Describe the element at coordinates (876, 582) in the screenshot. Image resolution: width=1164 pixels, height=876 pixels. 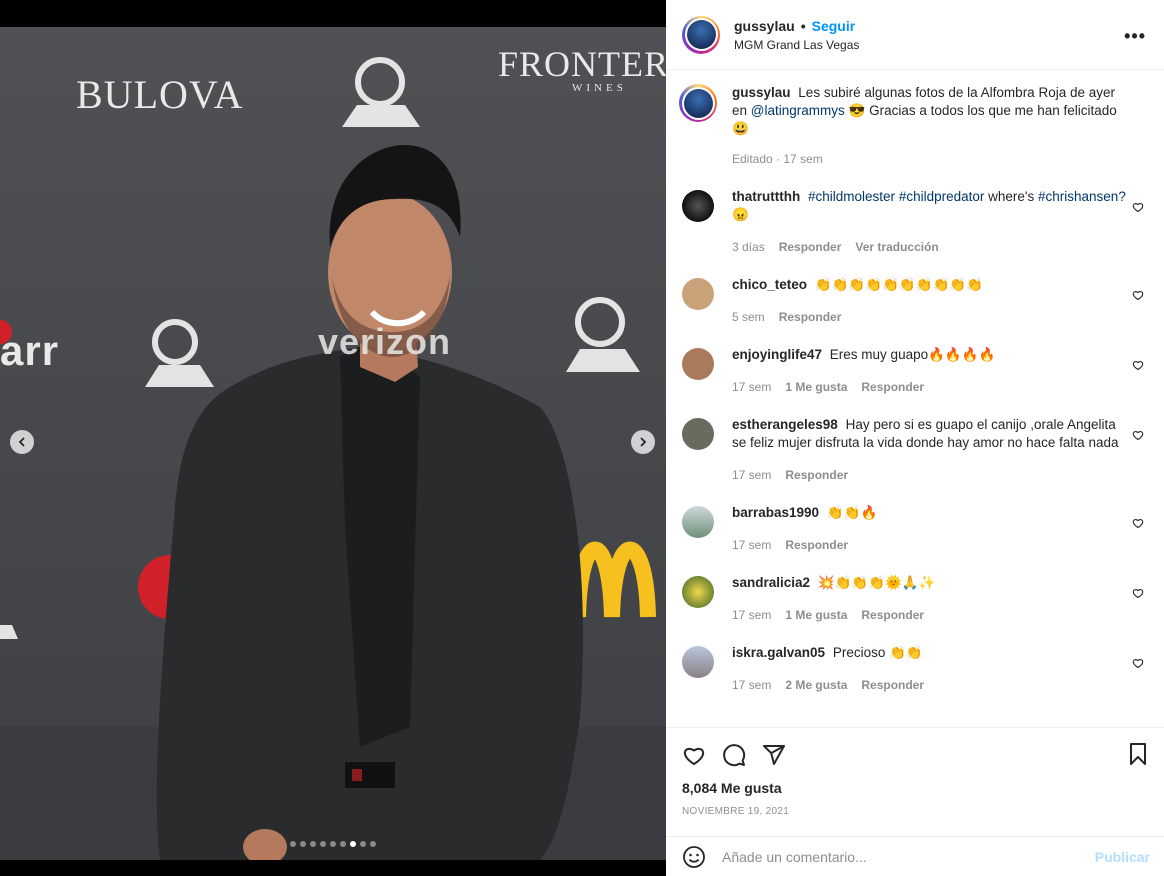
I see `comment-text: 💥👏👏👏🌞🙏✨` at that location.